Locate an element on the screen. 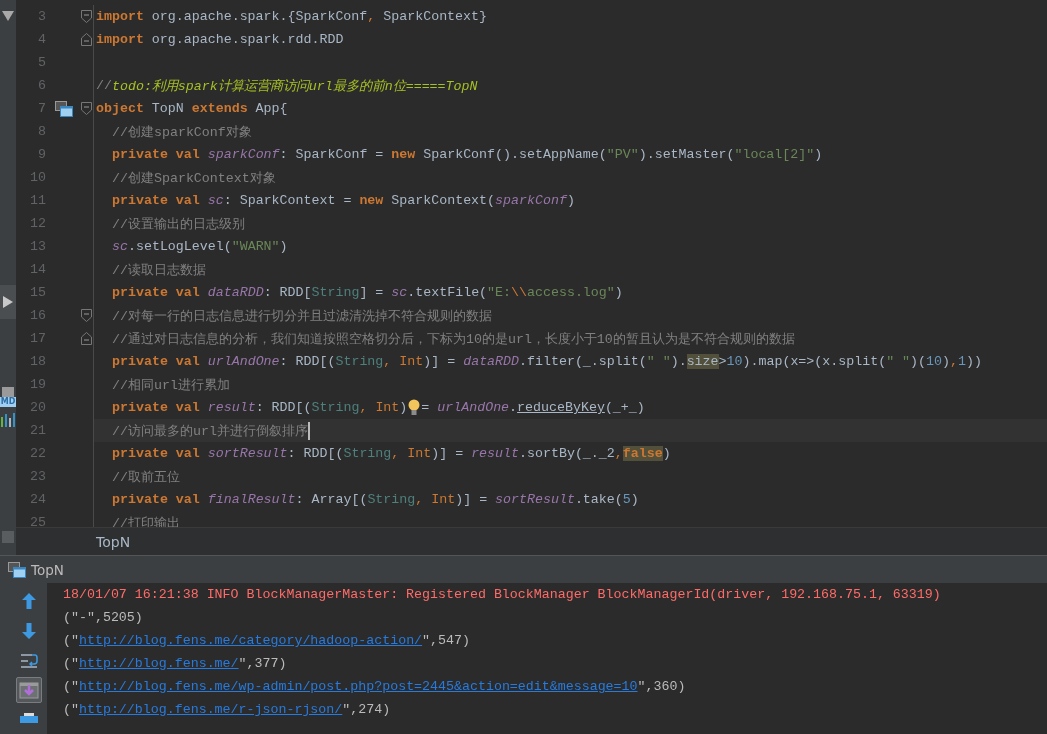 The width and height of the screenshot is (1047, 734). code-line: //创建SparkContext对象 is located at coordinates (194, 178).